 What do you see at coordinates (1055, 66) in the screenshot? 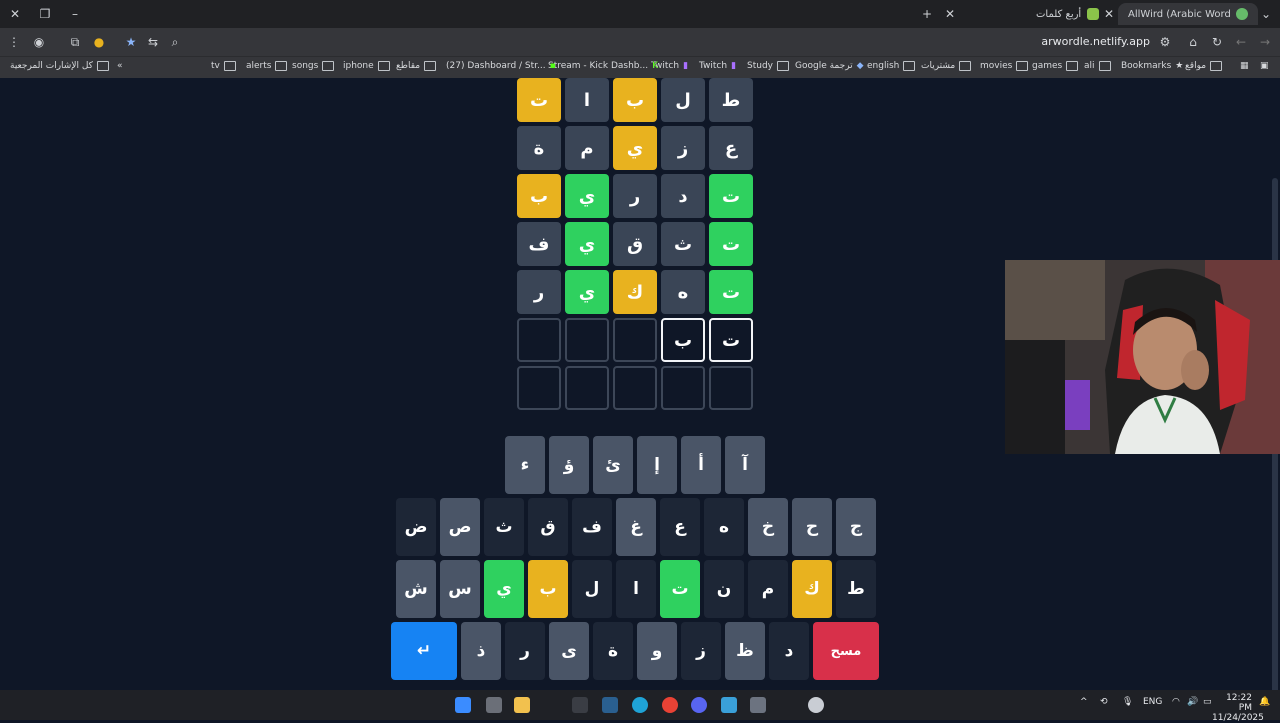
I see `bookmark-item: games` at bounding box center [1055, 66].